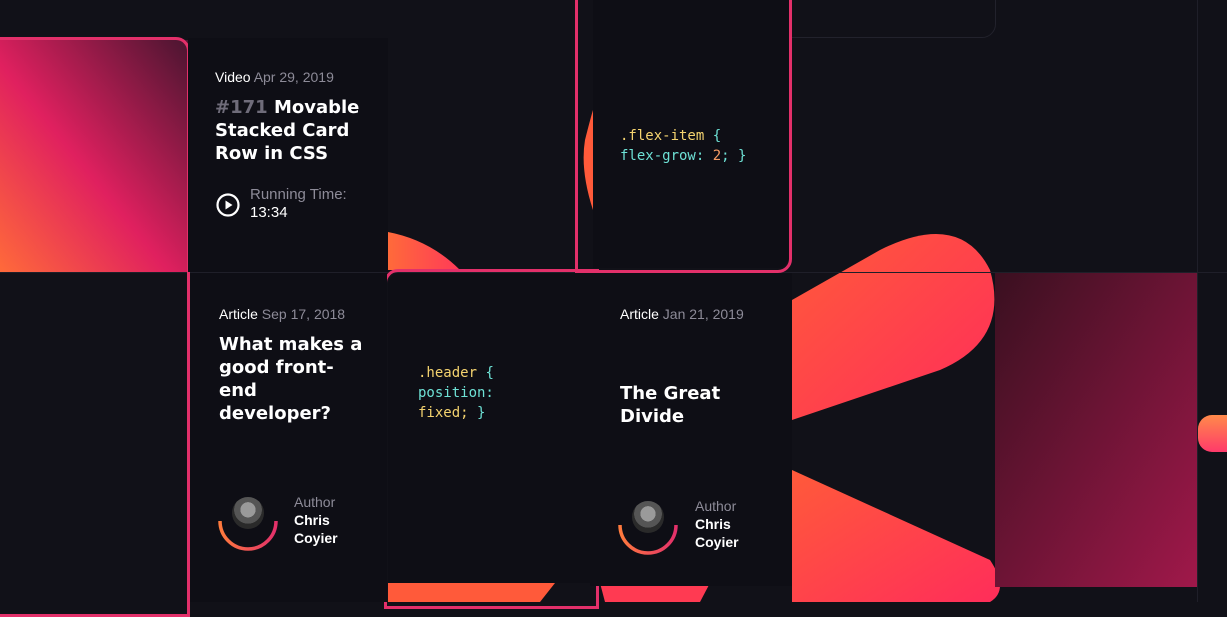 This screenshot has height=617, width=1227. What do you see at coordinates (275, 413) in the screenshot?
I see `title-line: developer?` at bounding box center [275, 413].